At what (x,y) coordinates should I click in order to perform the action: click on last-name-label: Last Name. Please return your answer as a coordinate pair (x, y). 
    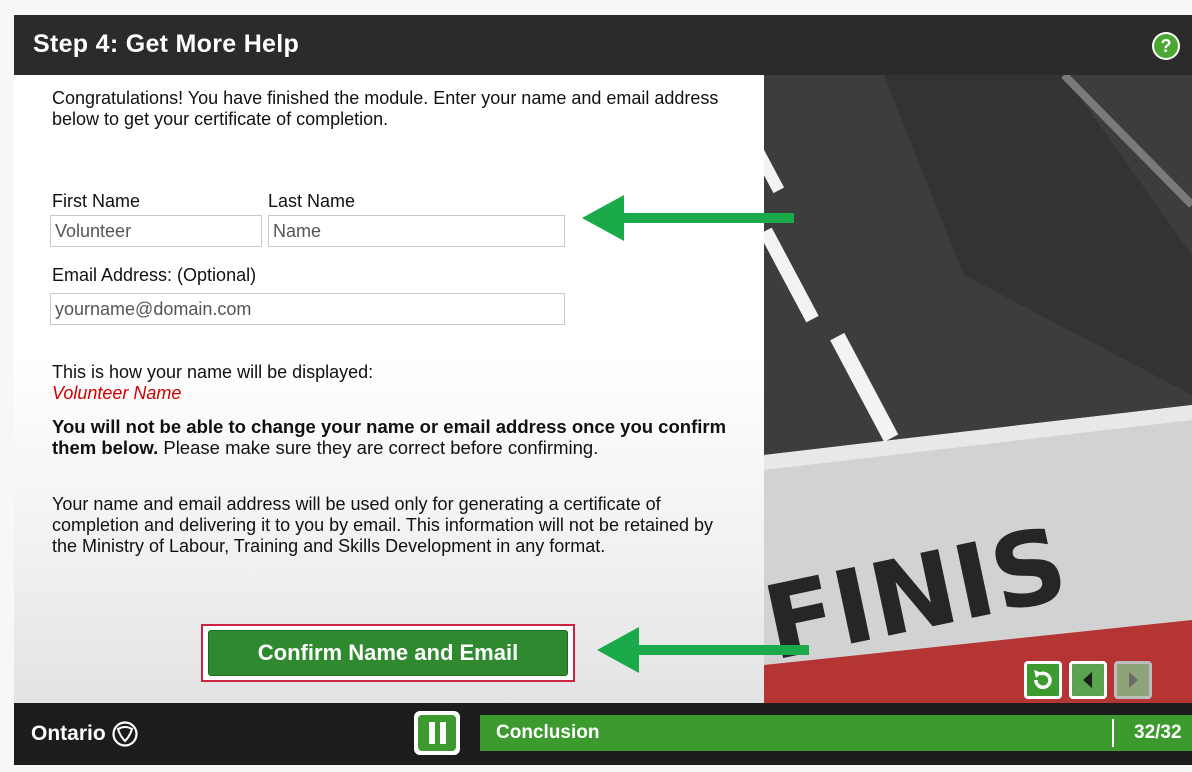
    Looking at the image, I should click on (312, 201).